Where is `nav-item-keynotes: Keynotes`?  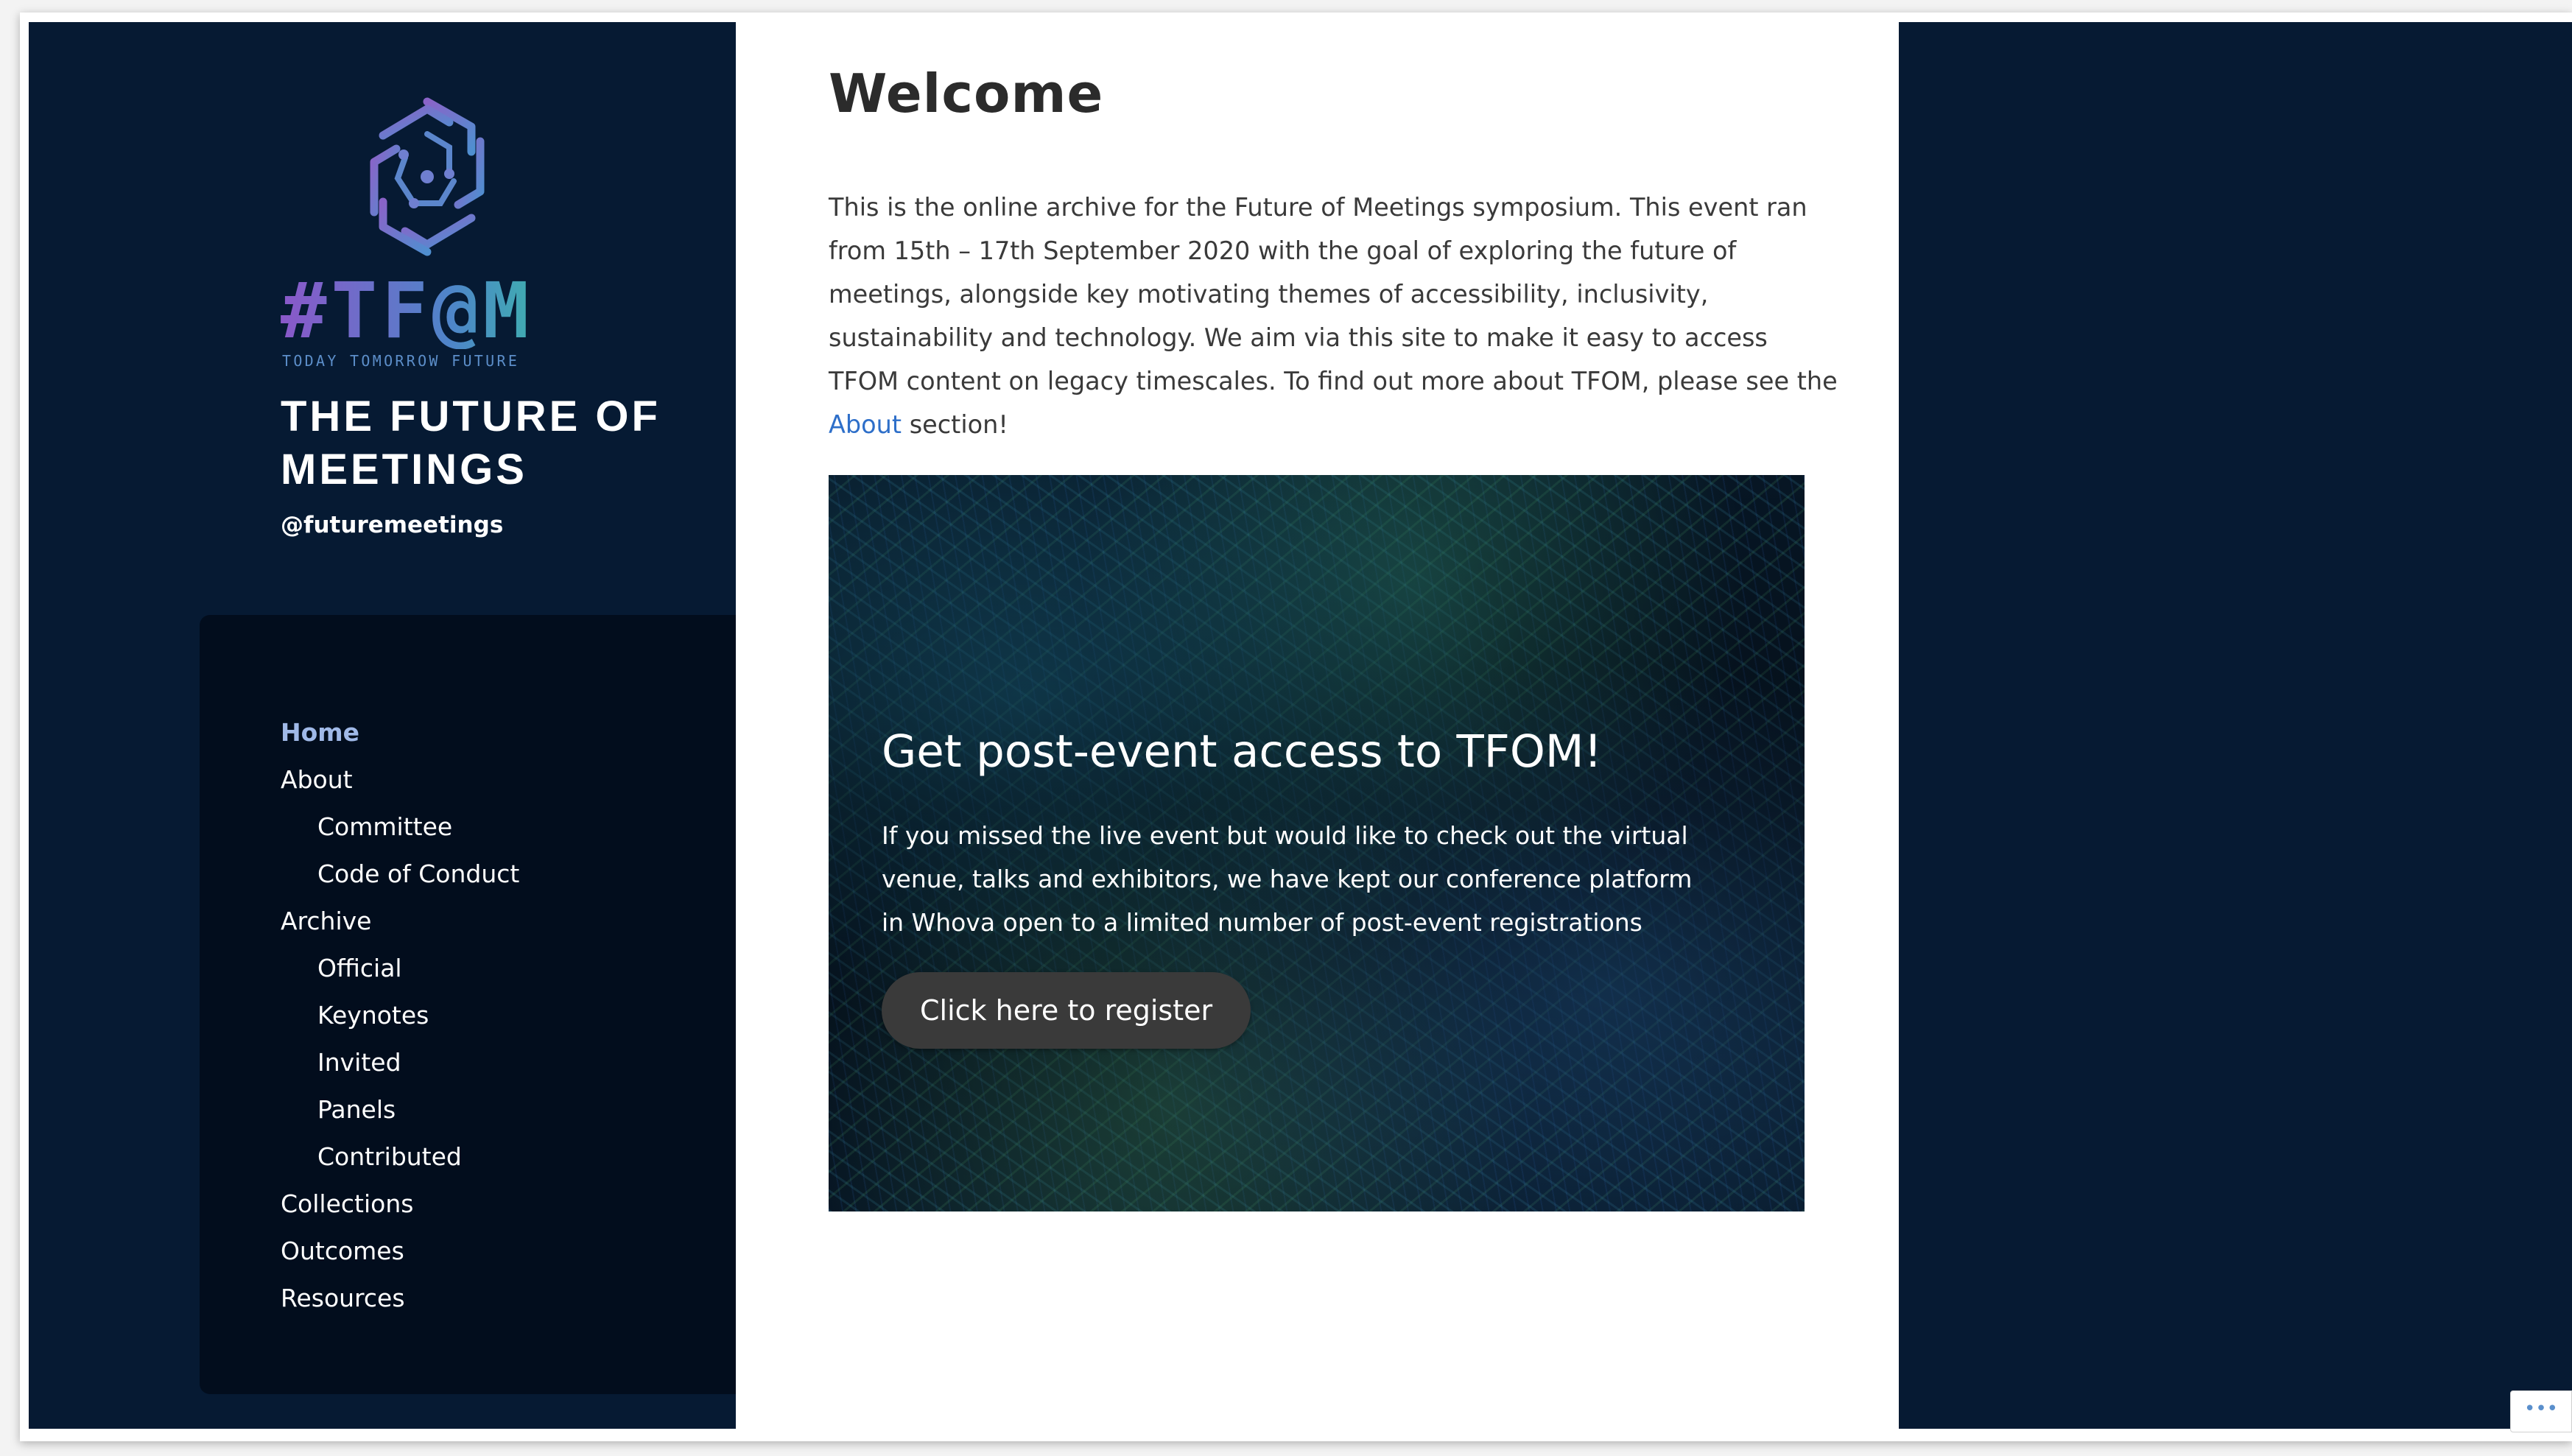 nav-item-keynotes: Keynotes is located at coordinates (400, 1015).